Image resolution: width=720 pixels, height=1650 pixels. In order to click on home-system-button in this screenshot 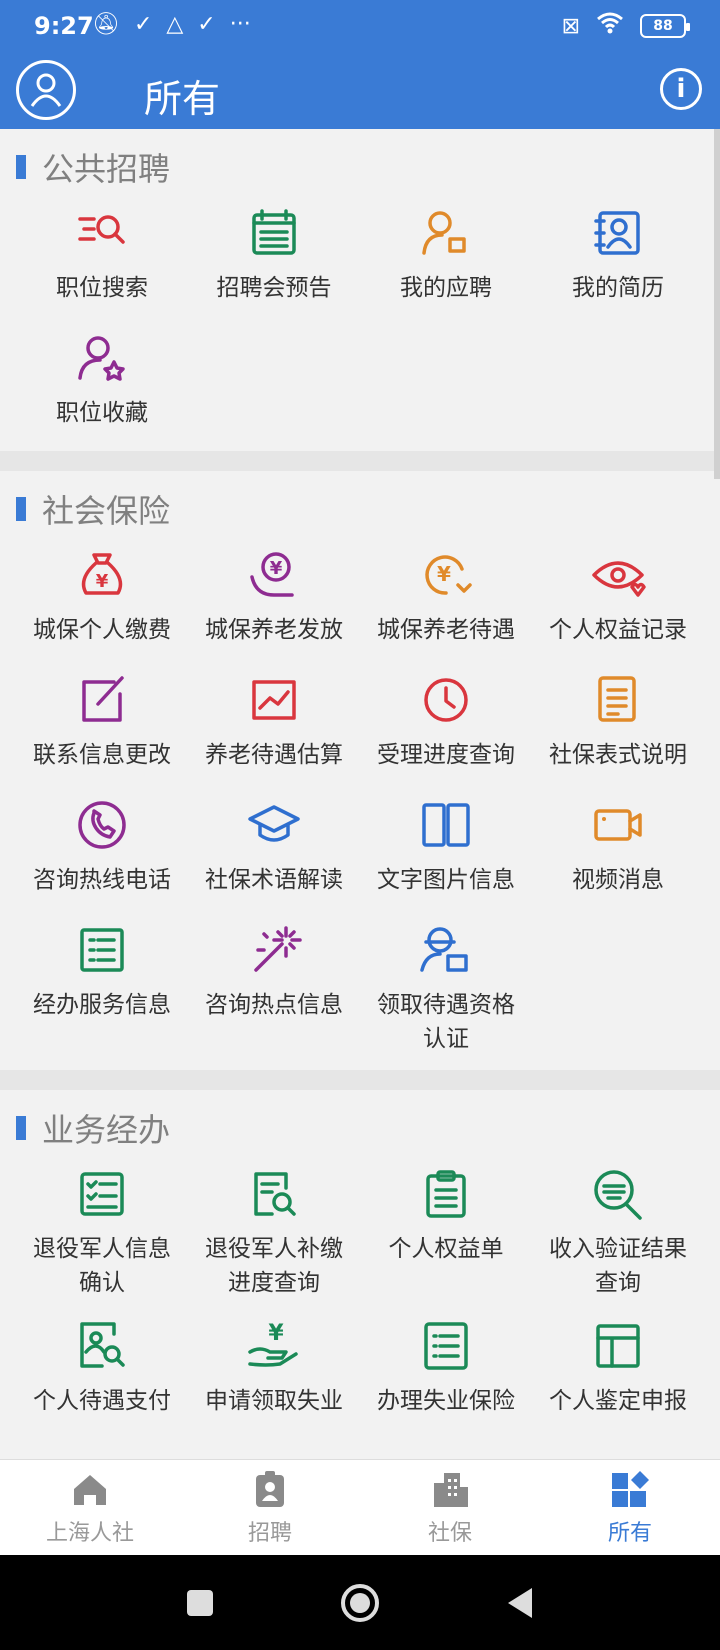, I will do `click(360, 1603)`.